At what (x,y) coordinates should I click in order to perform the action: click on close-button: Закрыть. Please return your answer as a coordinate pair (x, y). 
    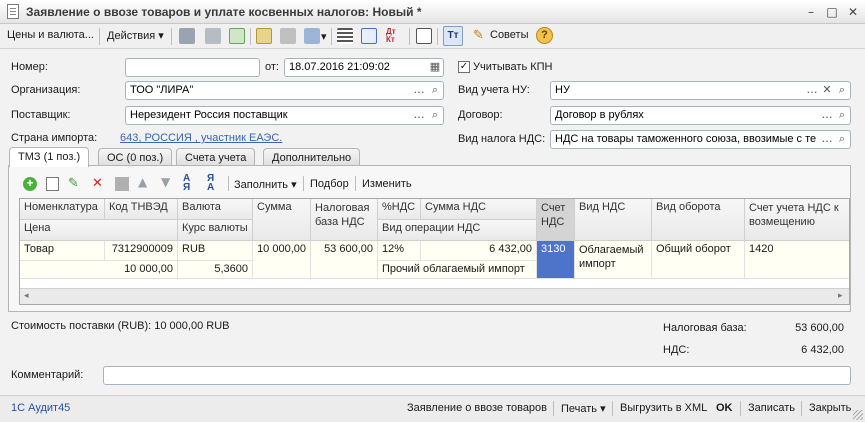
    Looking at the image, I should click on (830, 408).